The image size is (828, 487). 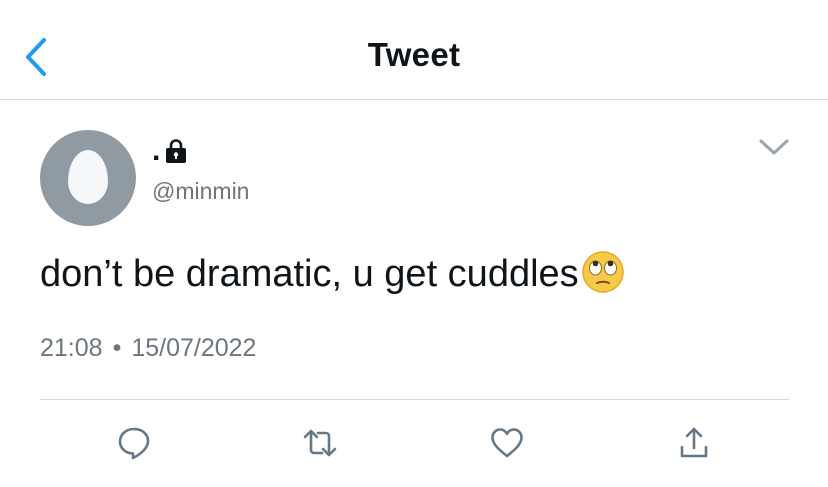 What do you see at coordinates (194, 348) in the screenshot?
I see `tweet-date: 15/07/2022` at bounding box center [194, 348].